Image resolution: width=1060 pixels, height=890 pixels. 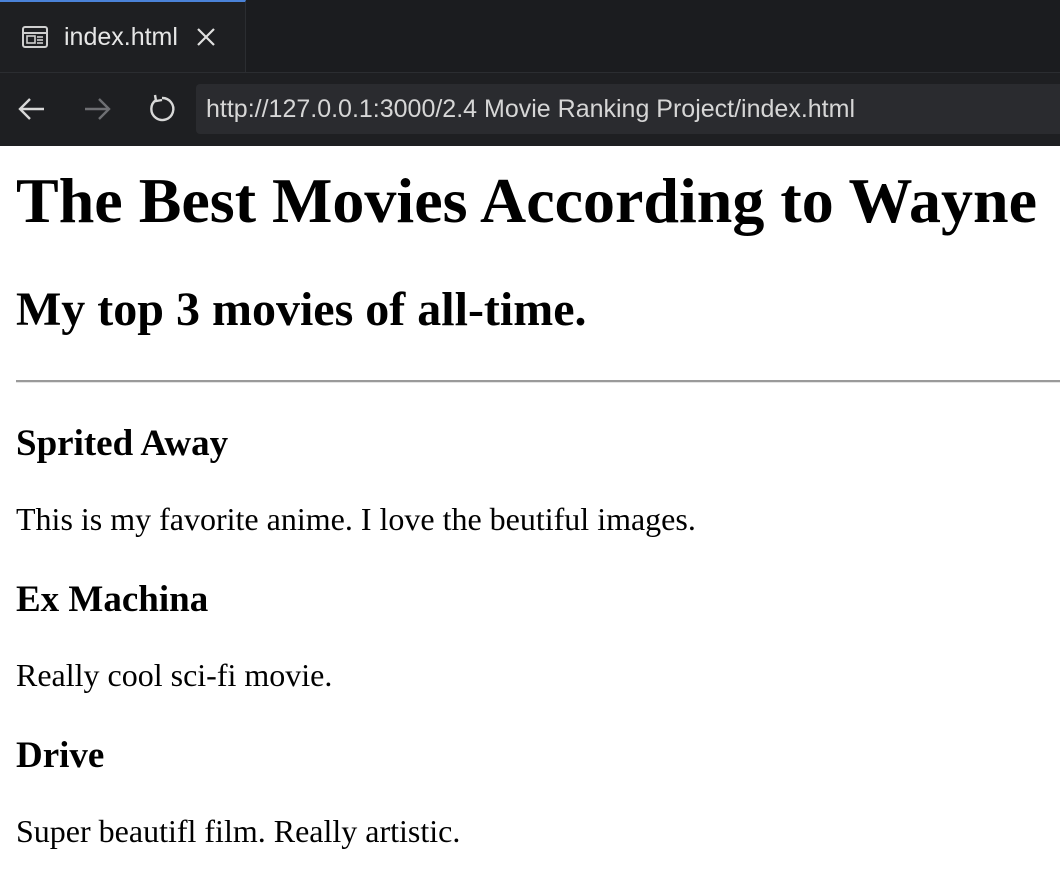 I want to click on reload-icon, so click(x=162, y=109).